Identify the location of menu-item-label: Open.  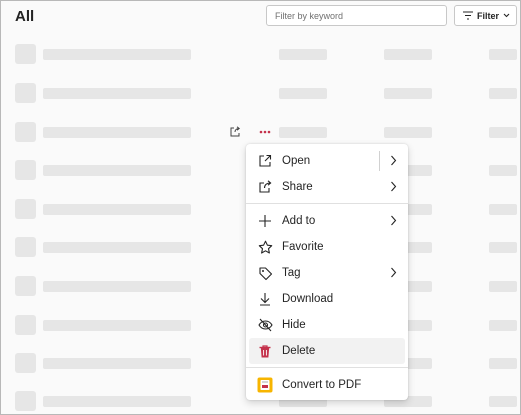
(296, 161).